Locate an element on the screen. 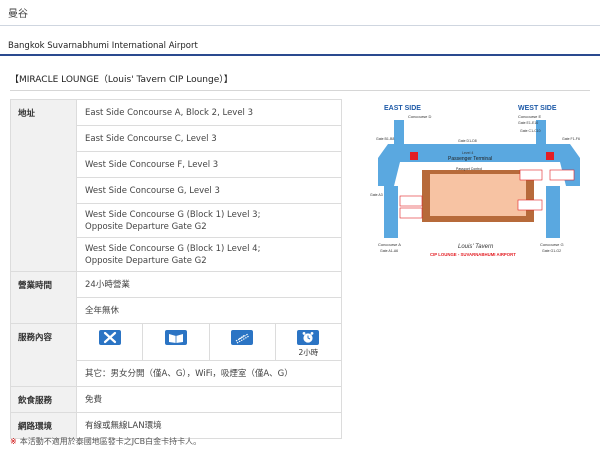 The height and width of the screenshot is (460, 600). passenger-terminal-label: Passenger Terminal is located at coordinates (470, 159).